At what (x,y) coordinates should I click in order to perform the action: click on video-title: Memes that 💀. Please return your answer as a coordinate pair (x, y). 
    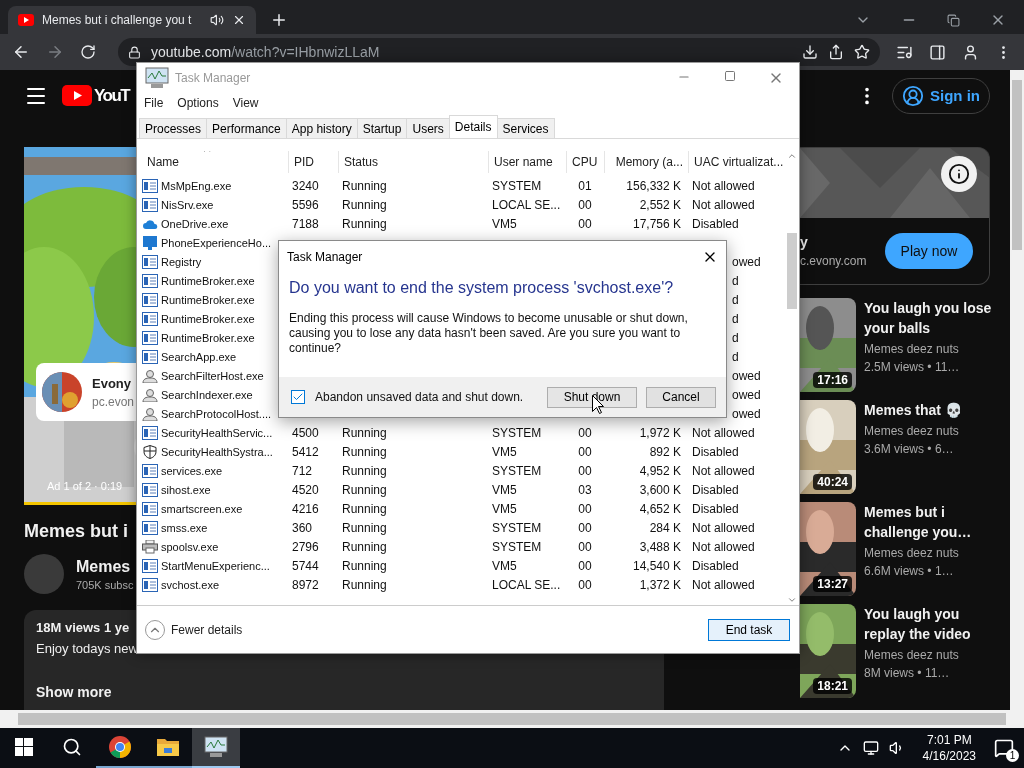
    Looking at the image, I should click on (928, 410).